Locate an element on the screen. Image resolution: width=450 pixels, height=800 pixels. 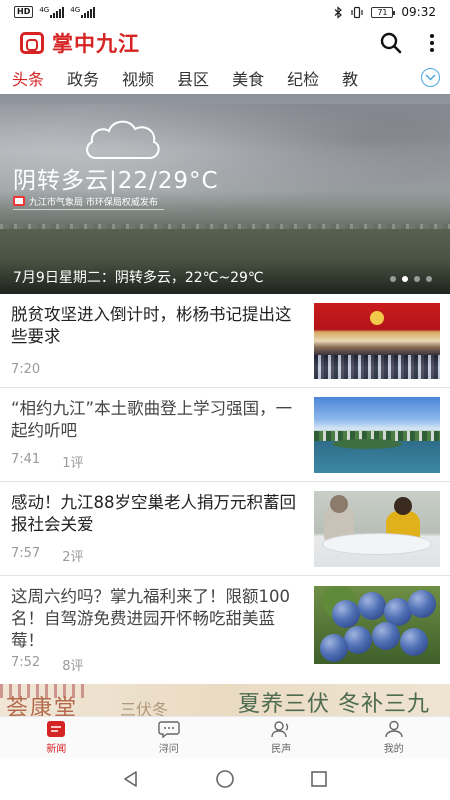
user-icon is located at coordinates (394, 729).